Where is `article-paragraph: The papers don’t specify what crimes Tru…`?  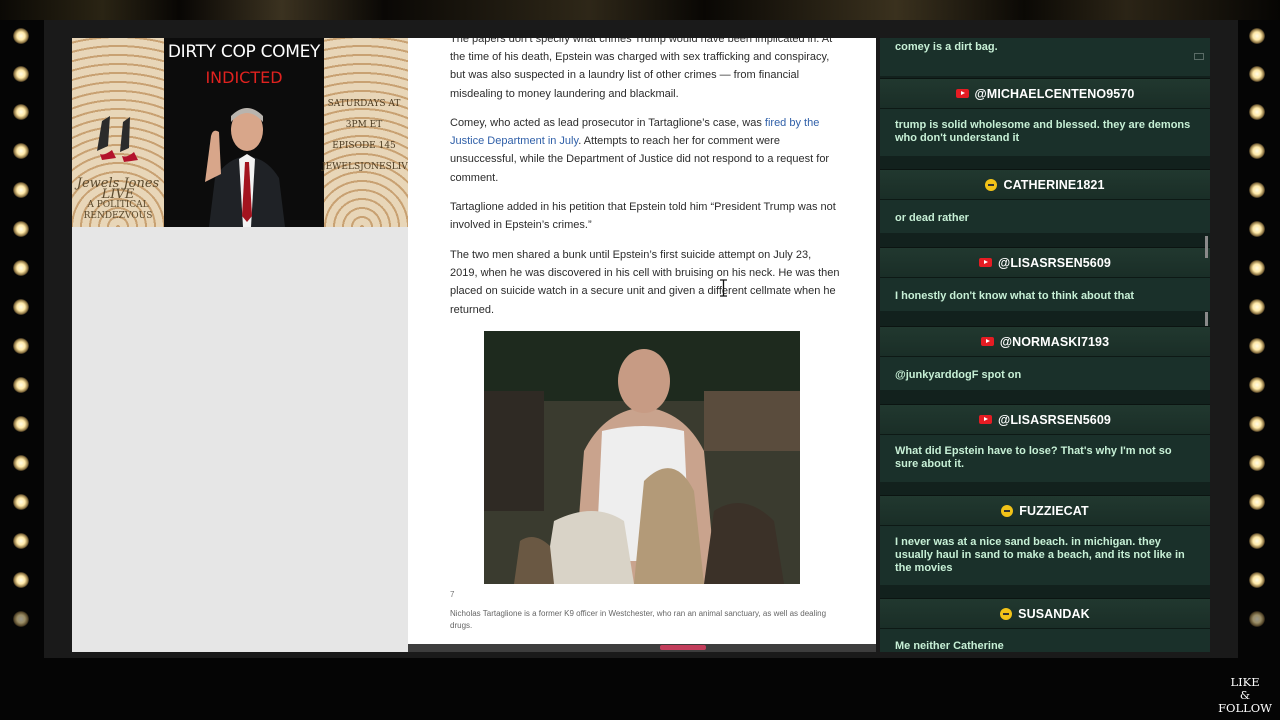
article-paragraph: The papers don’t specify what crimes Tru… is located at coordinates (641, 69).